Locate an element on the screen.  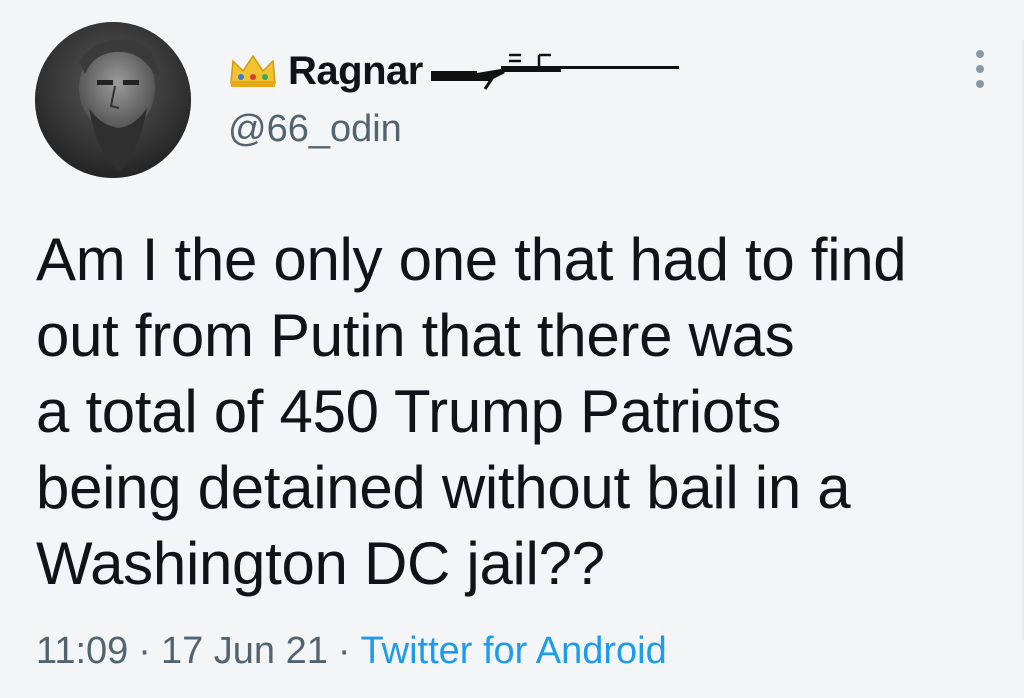
tweet-header: Ragnar @66_odin is located at coordinates (578, 104).